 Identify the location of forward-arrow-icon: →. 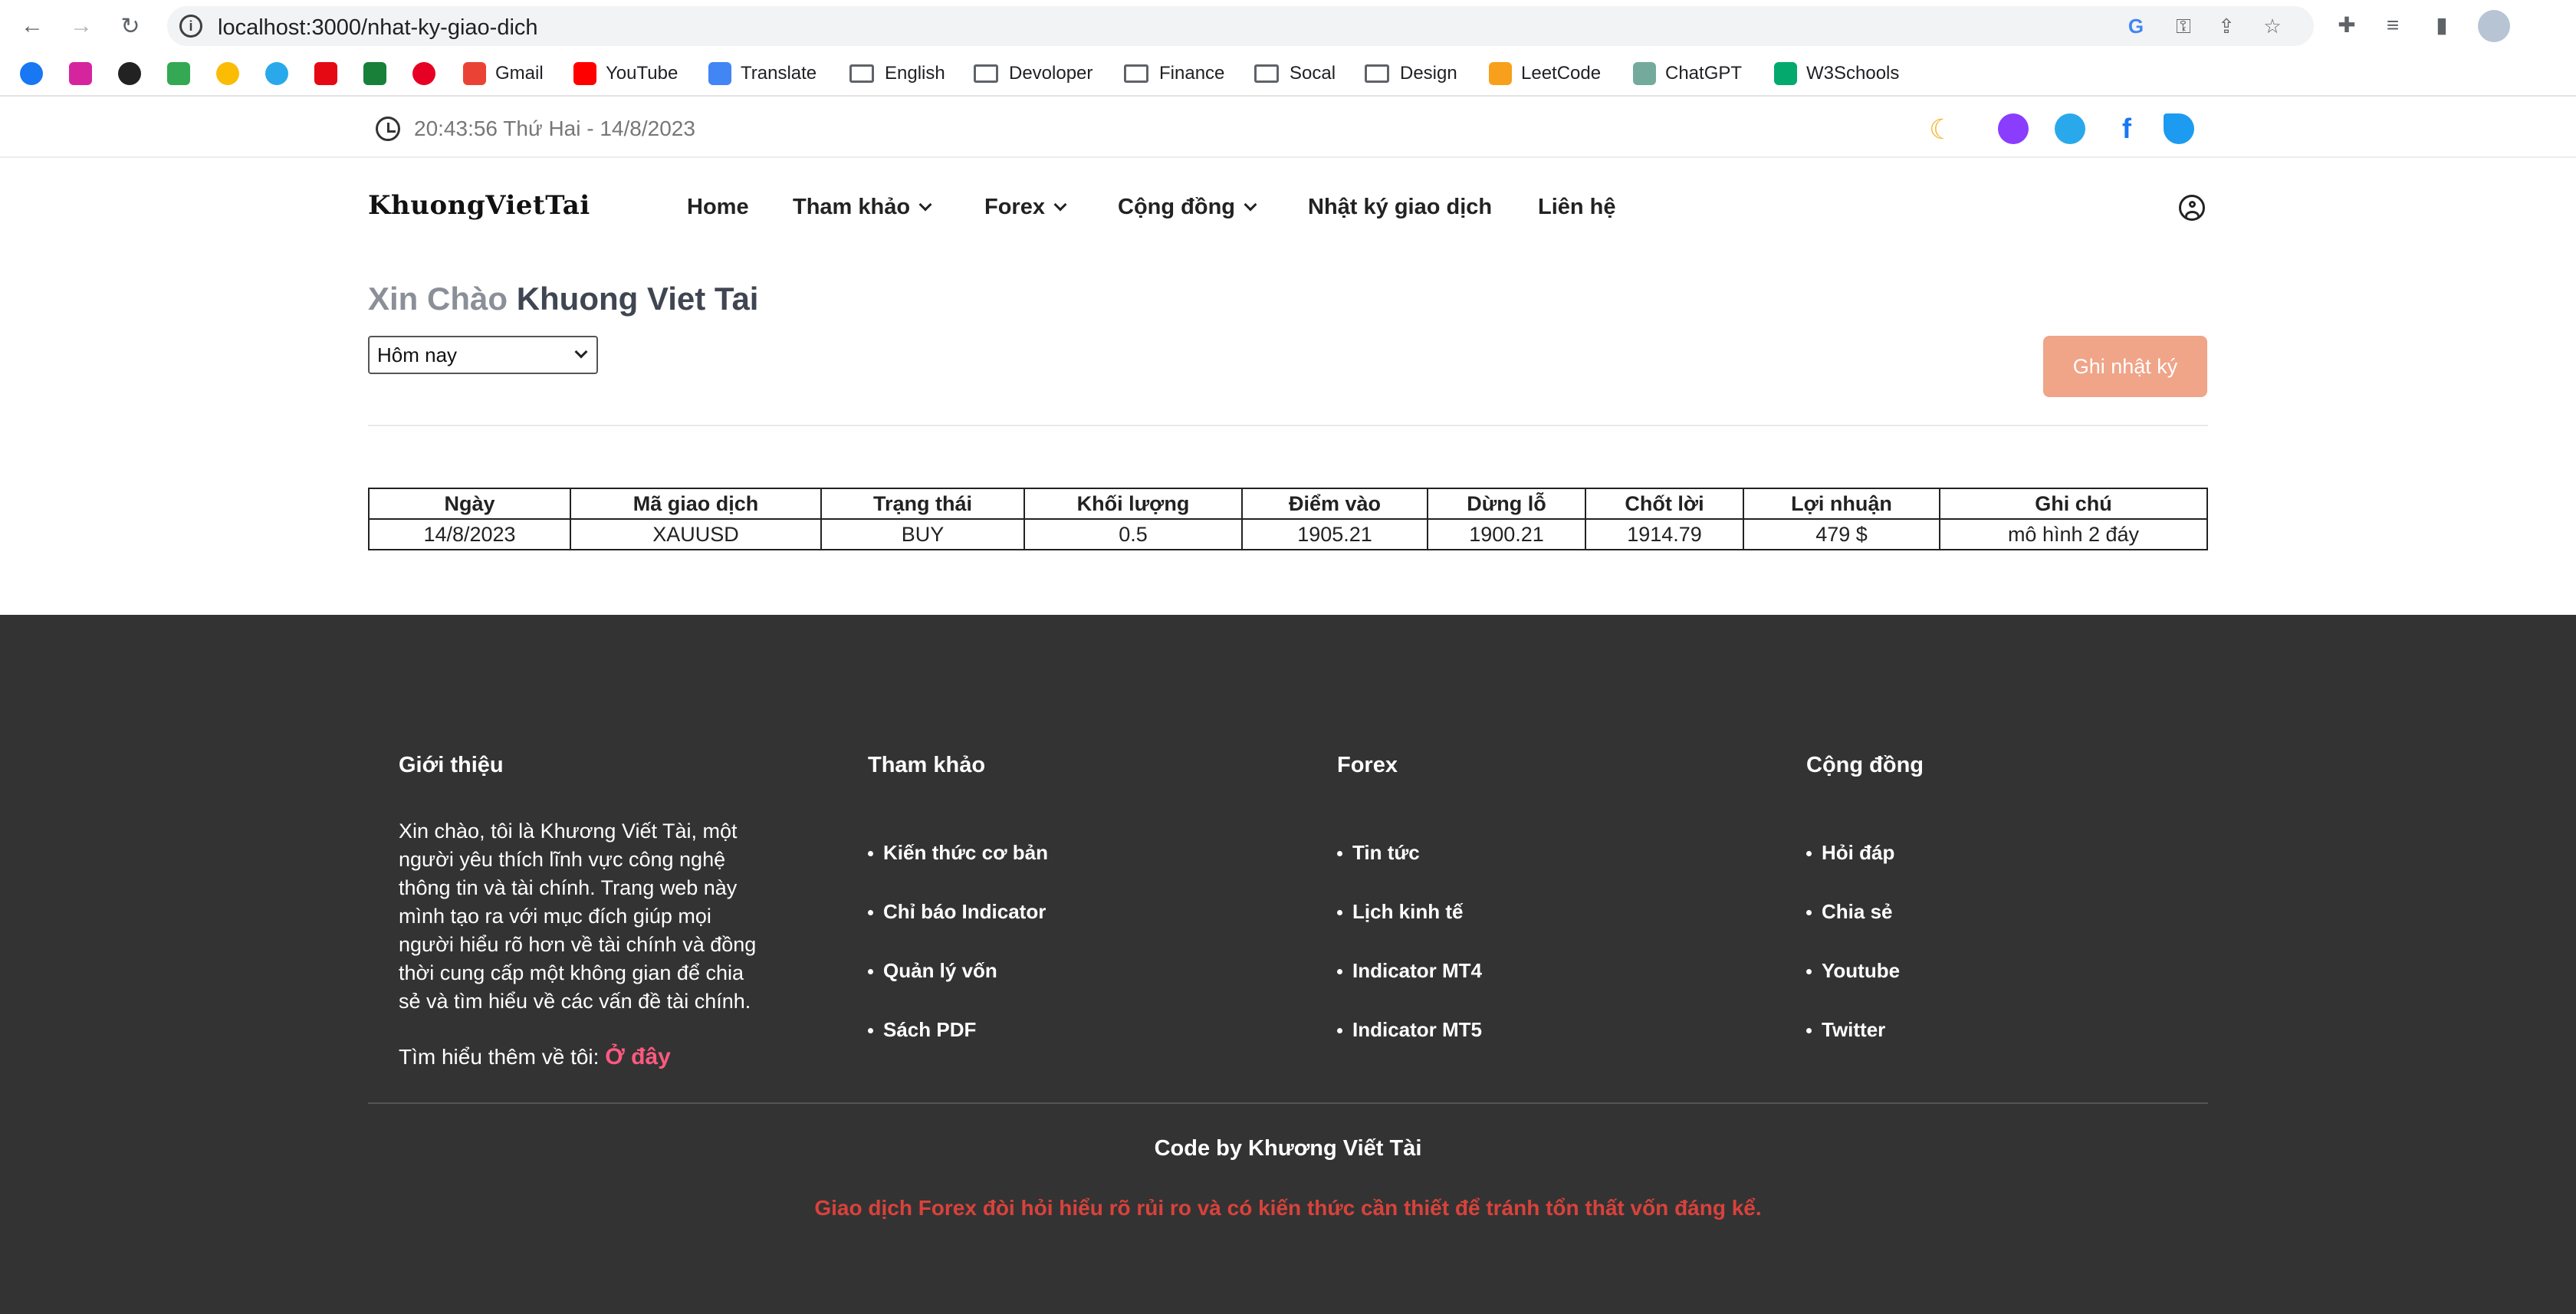
(81, 26).